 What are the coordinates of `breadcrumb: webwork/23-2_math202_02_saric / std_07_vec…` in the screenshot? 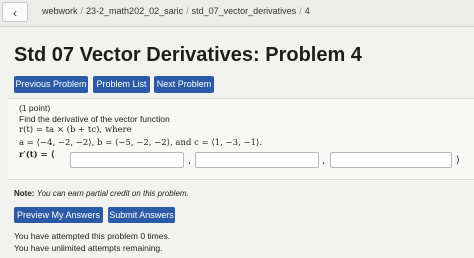 It's located at (176, 11).